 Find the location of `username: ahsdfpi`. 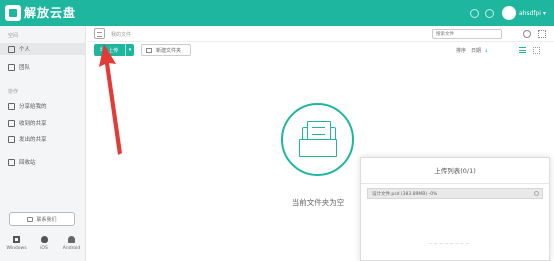

username: ahsdfpi is located at coordinates (530, 13).